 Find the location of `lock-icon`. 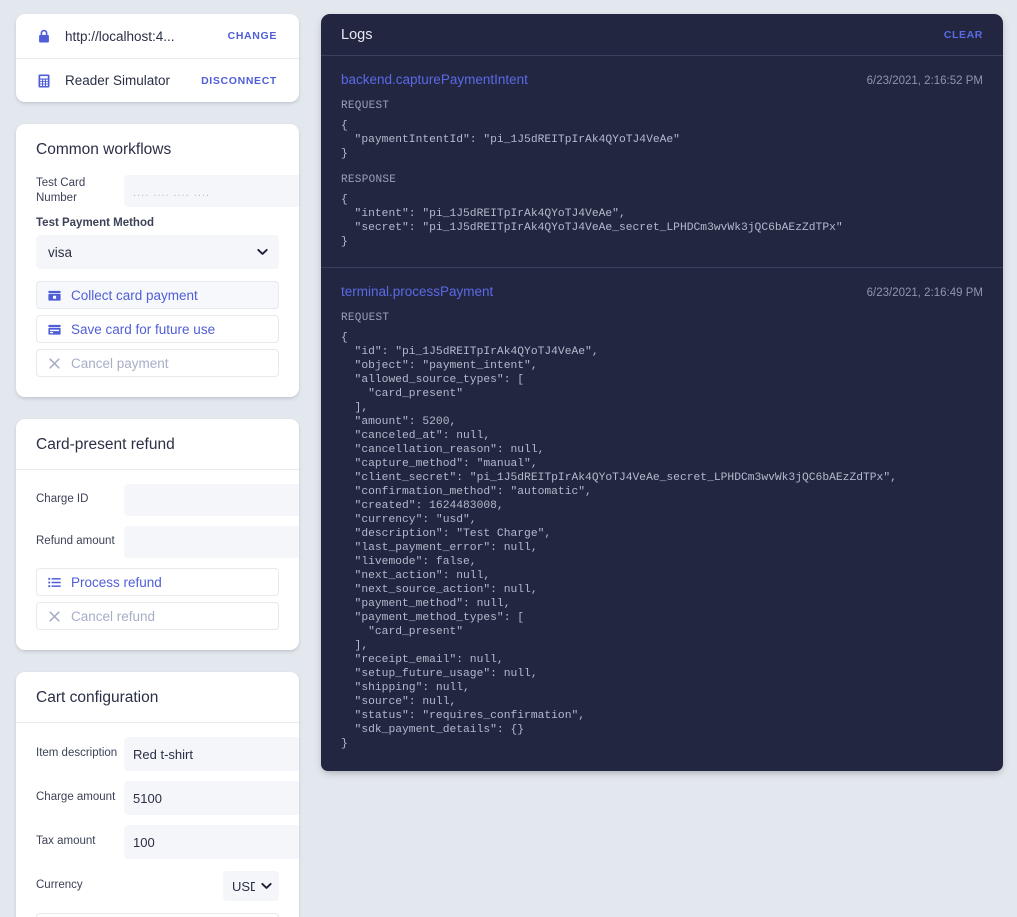

lock-icon is located at coordinates (44, 36).